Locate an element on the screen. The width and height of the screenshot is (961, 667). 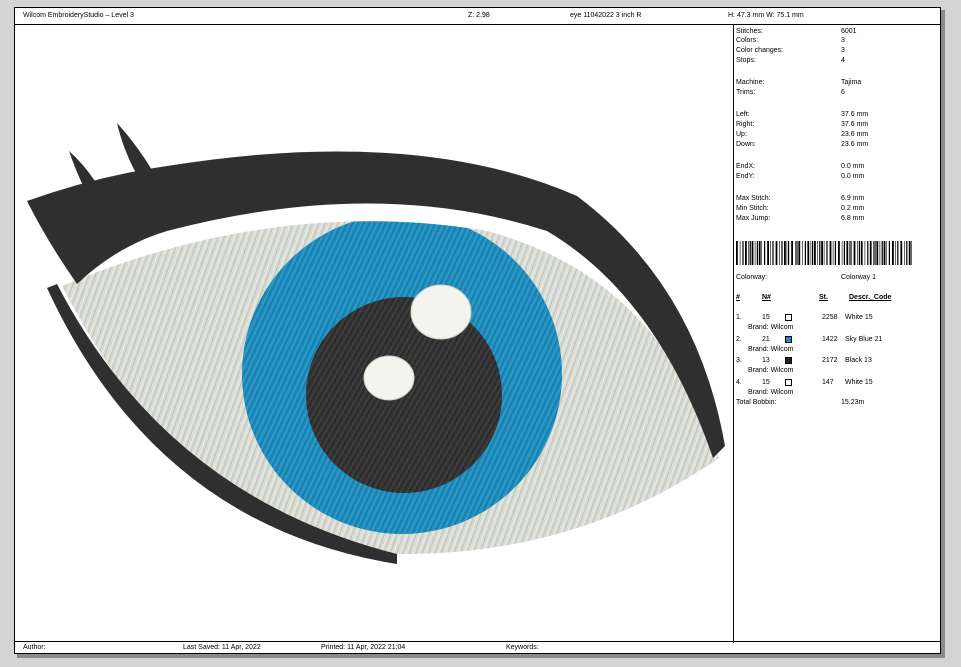
col-number: N# is located at coordinates (766, 297).